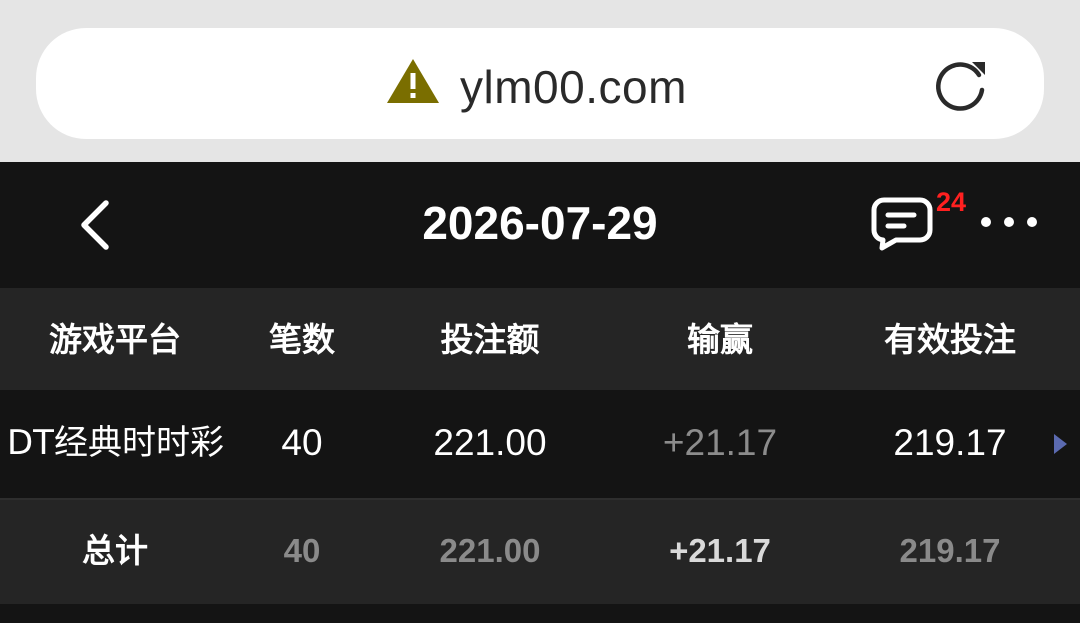 The height and width of the screenshot is (623, 1080). What do you see at coordinates (720, 442) in the screenshot?
I see `win-loss-amount: +21.17` at bounding box center [720, 442].